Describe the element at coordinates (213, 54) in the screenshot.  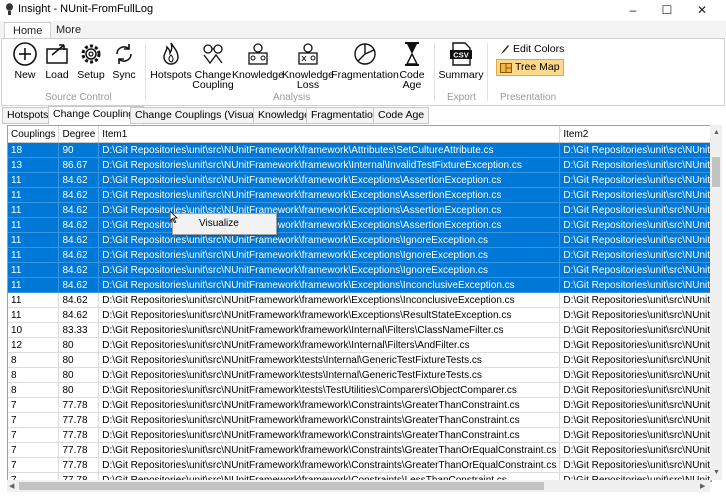
I see `coupling-icon` at that location.